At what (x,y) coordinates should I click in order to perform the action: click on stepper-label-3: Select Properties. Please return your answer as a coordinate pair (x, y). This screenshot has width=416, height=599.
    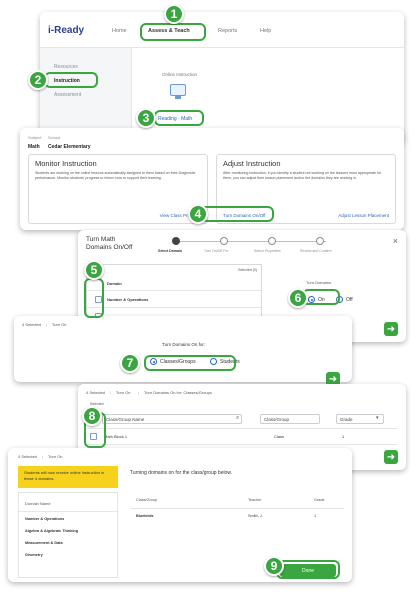
    Looking at the image, I should click on (267, 251).